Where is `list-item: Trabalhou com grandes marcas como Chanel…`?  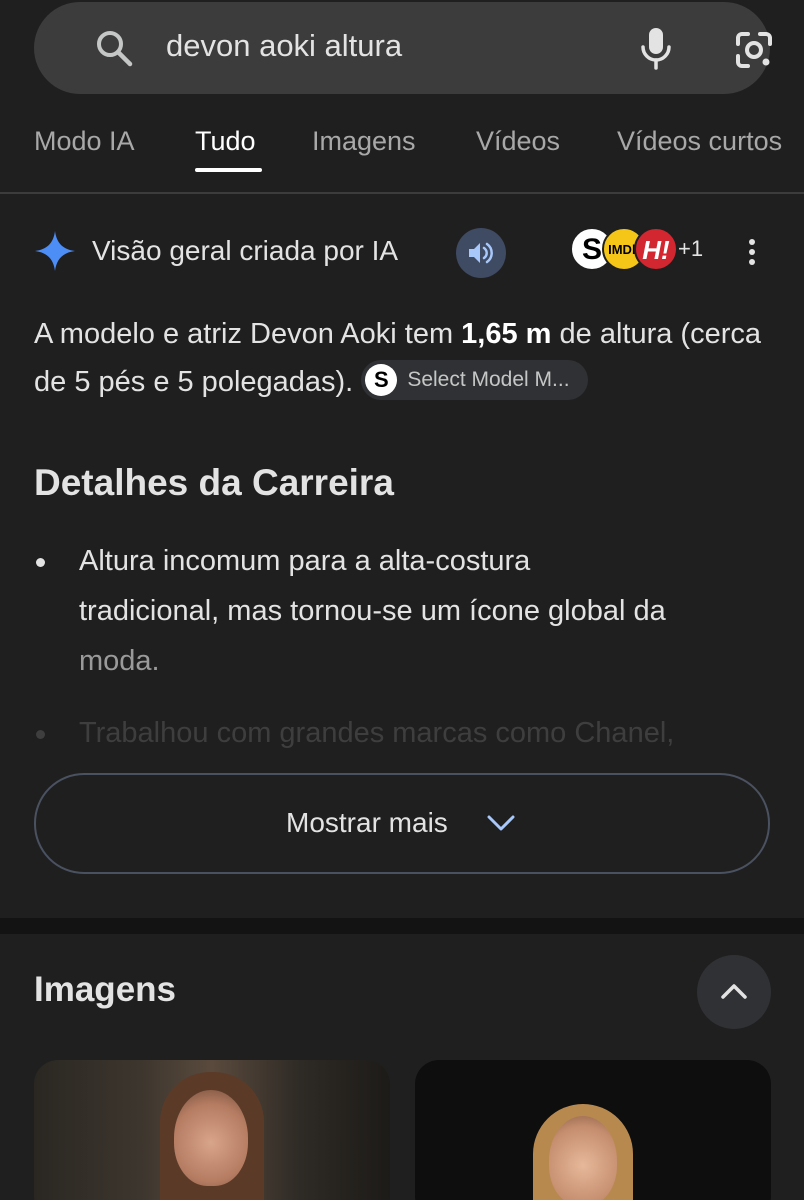 list-item: Trabalhou com grandes marcas como Chanel… is located at coordinates (404, 733).